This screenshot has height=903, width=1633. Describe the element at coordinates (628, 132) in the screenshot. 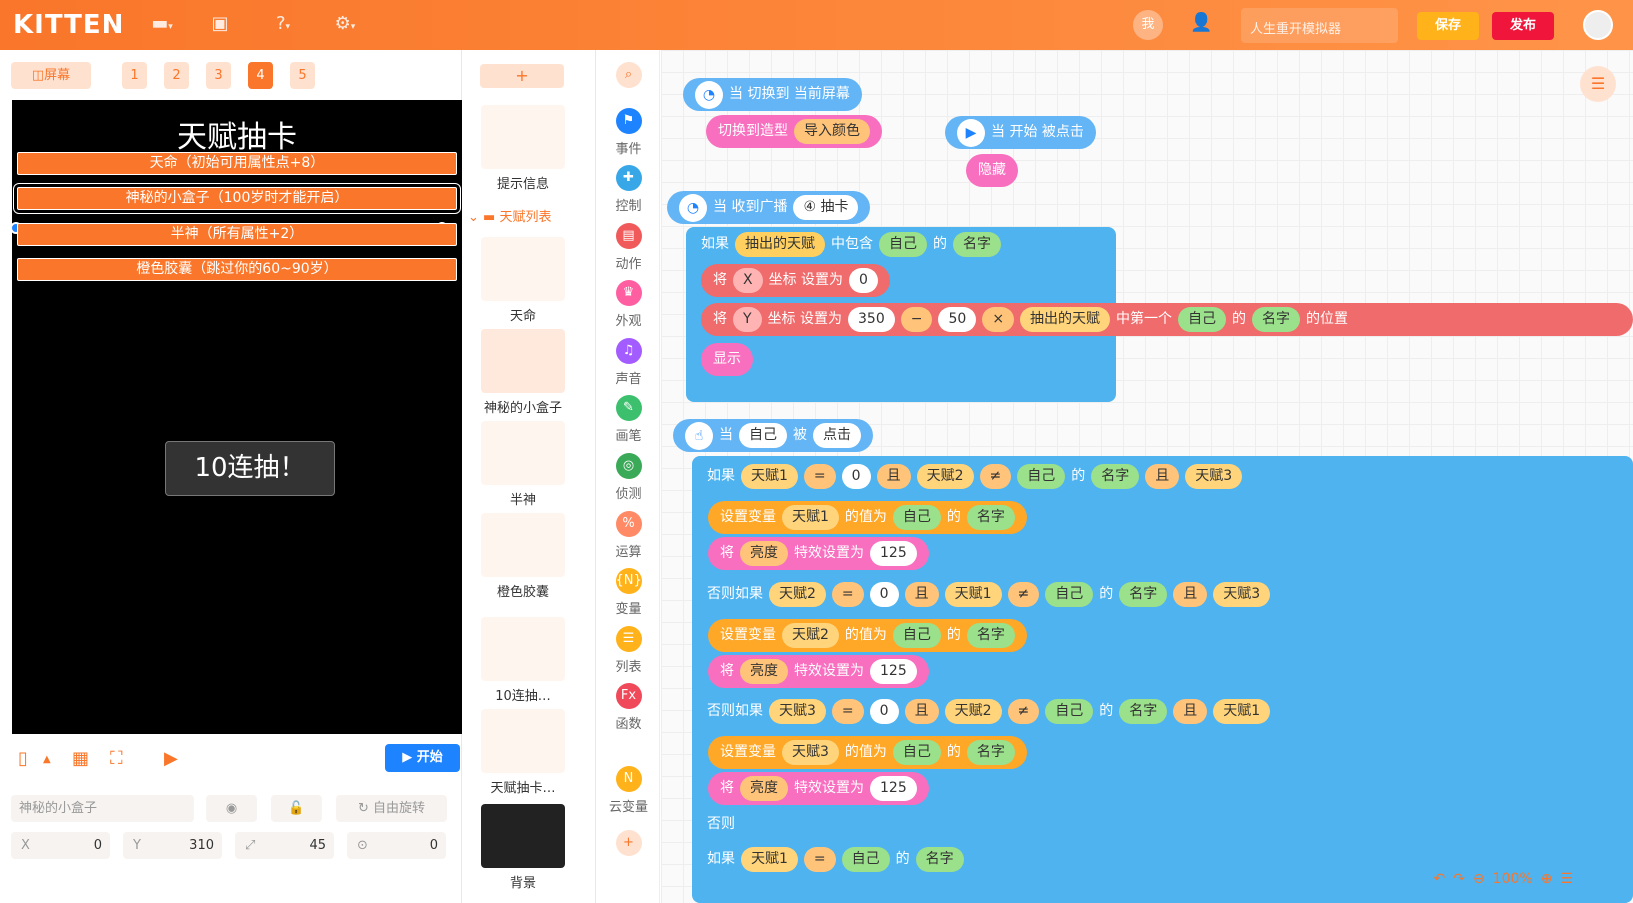

I see `category-events: ⚑ 事件` at that location.